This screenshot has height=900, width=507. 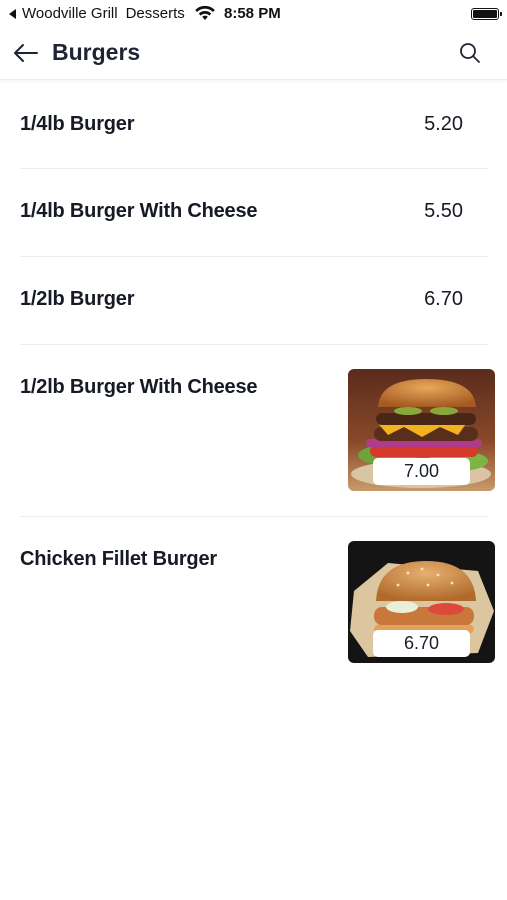 I want to click on menu-item-name: 1/4lb Burger, so click(x=77, y=124).